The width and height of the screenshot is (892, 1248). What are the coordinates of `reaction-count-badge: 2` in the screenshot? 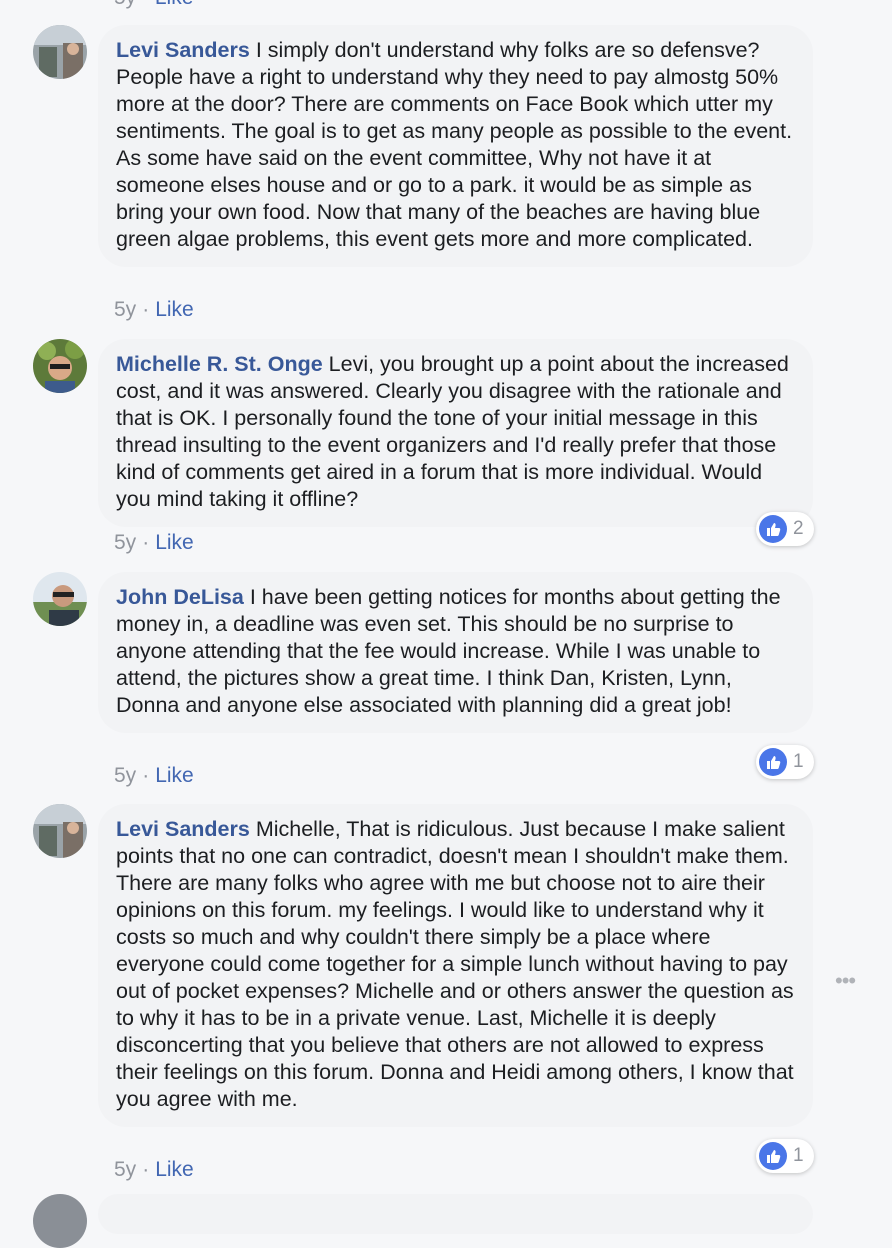 It's located at (785, 529).